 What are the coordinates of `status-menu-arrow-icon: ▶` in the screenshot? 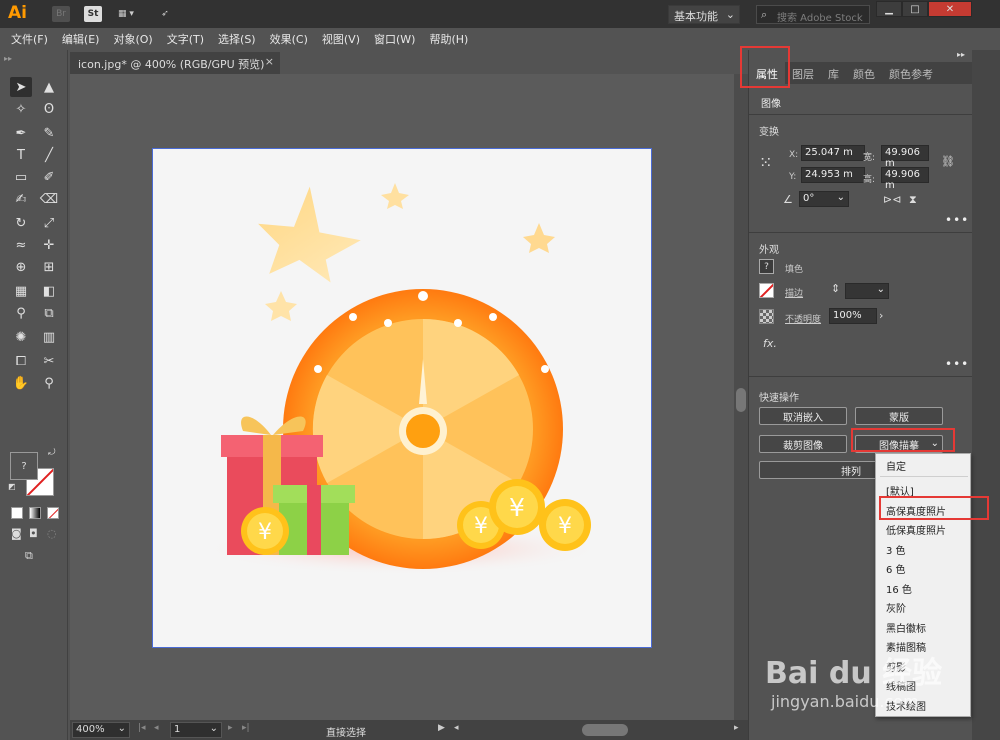 It's located at (441, 728).